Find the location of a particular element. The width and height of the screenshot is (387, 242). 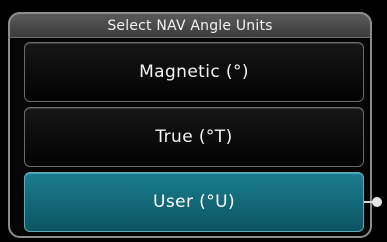

magnetic-option-label: Magnetic (°) is located at coordinates (194, 72).